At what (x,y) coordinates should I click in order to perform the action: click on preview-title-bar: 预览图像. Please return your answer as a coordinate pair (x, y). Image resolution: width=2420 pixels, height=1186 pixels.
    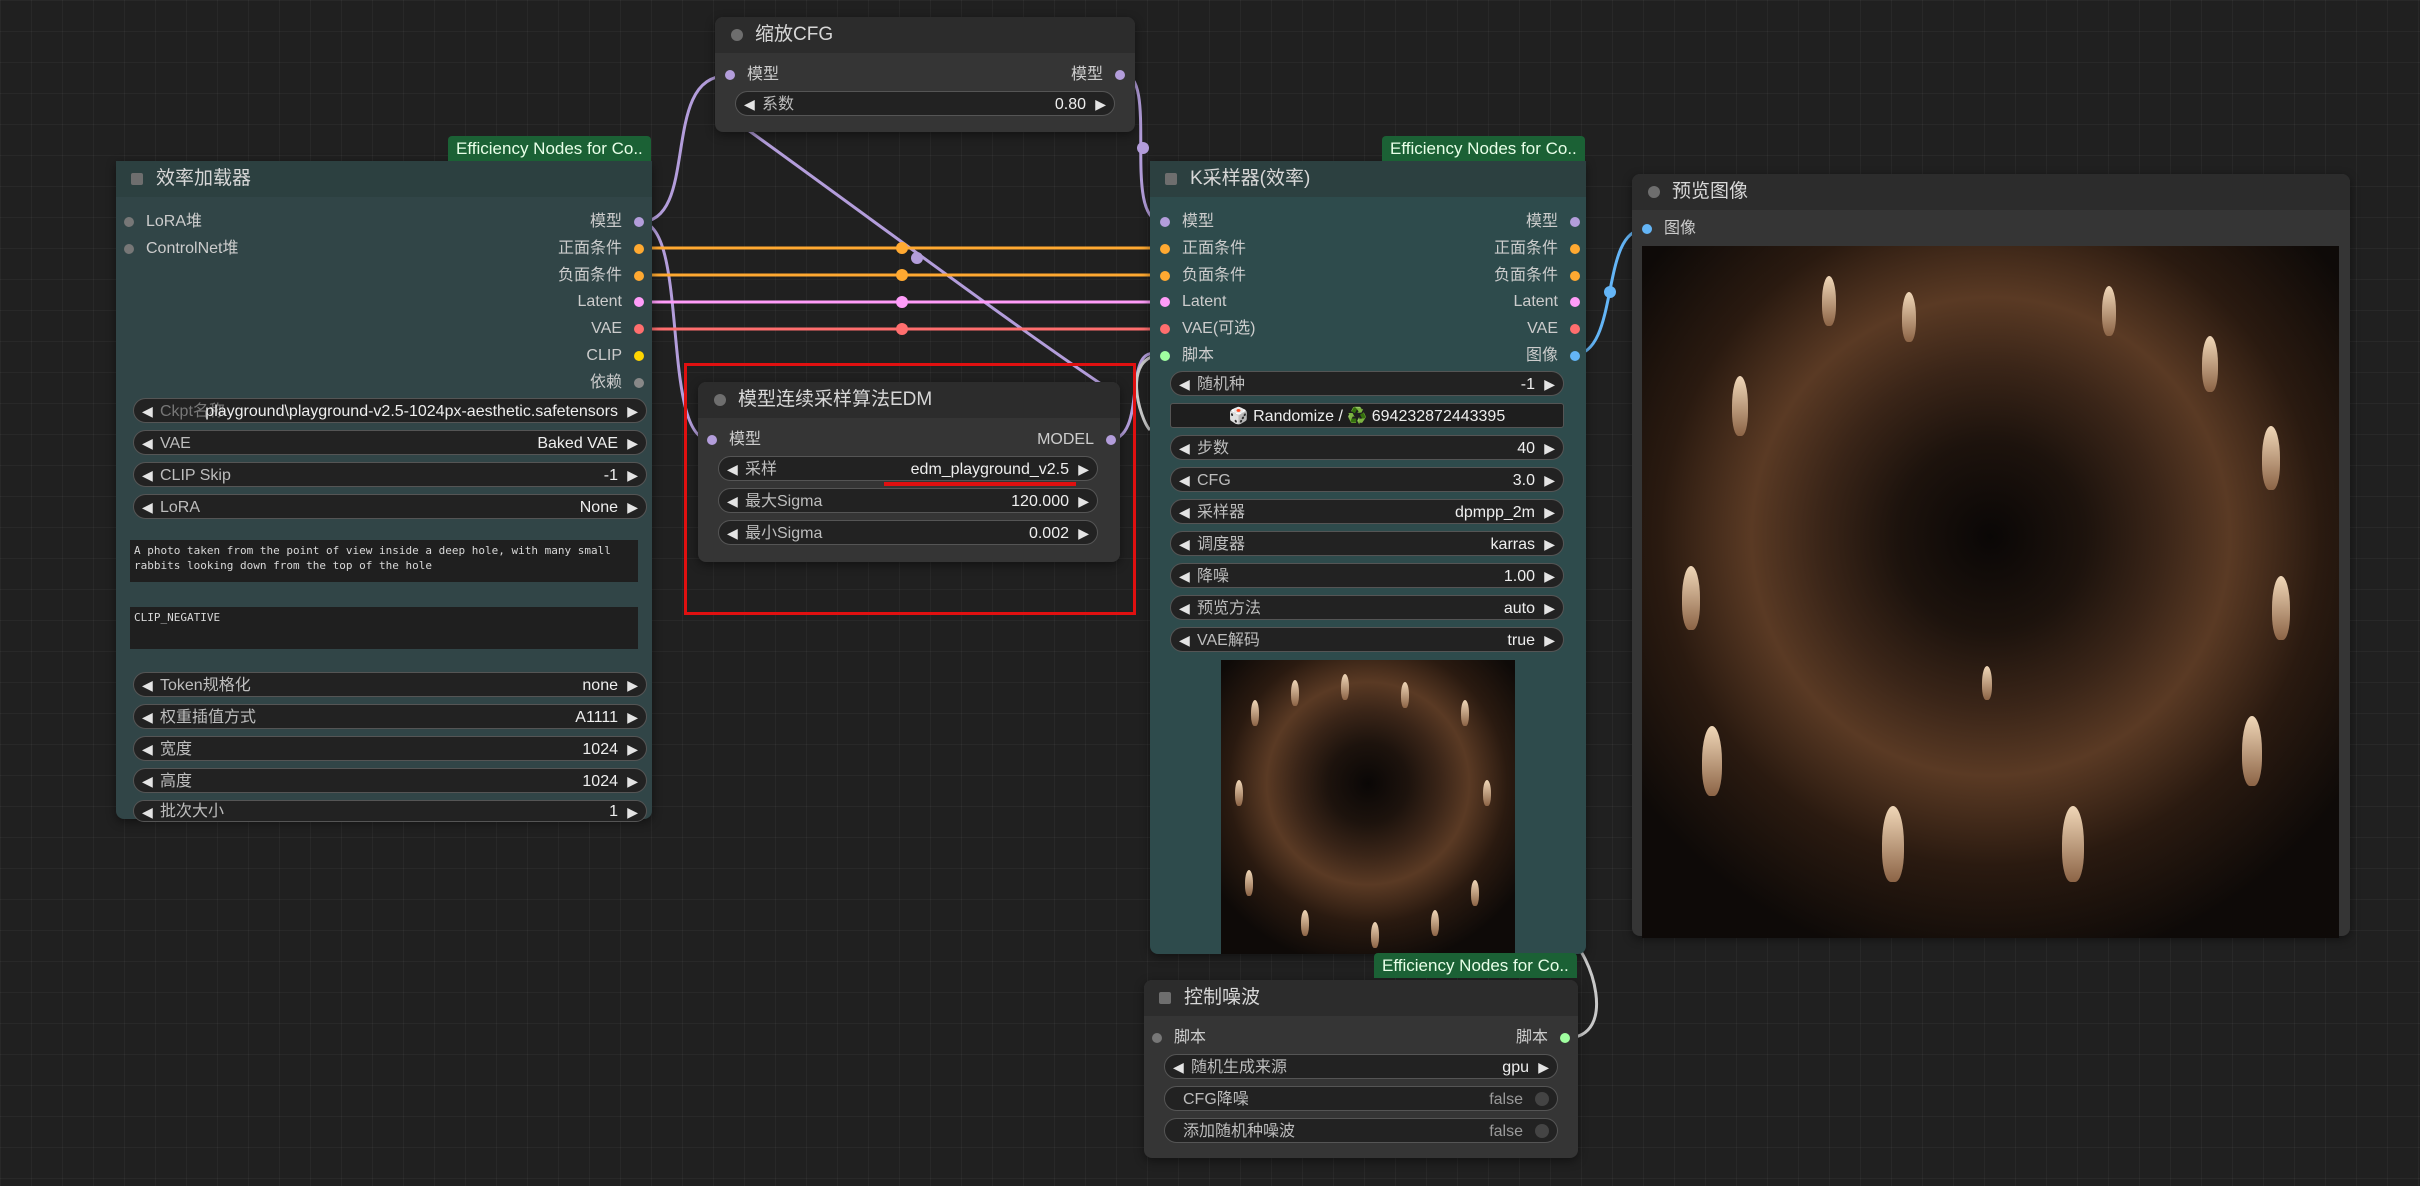
    Looking at the image, I should click on (1991, 192).